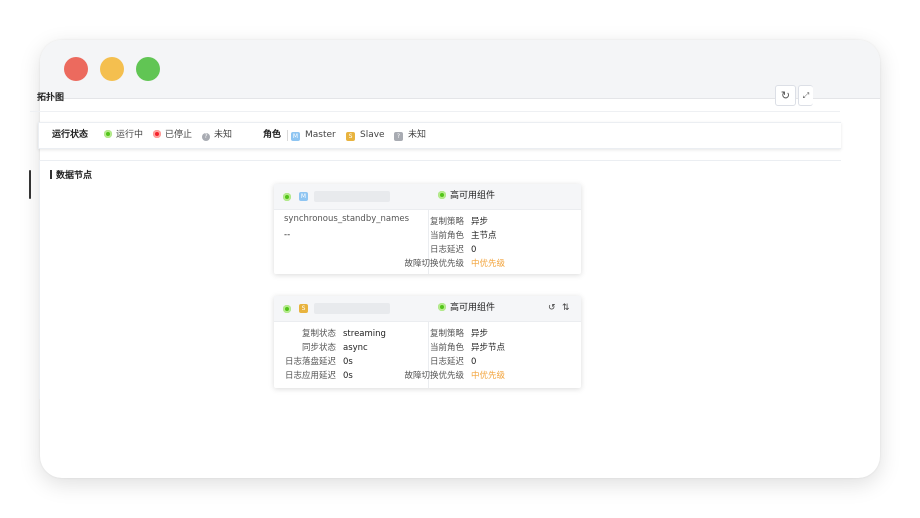 This screenshot has height=518, width=920. I want to click on kv-row: 日志落盘延迟 0s, so click(329, 362).